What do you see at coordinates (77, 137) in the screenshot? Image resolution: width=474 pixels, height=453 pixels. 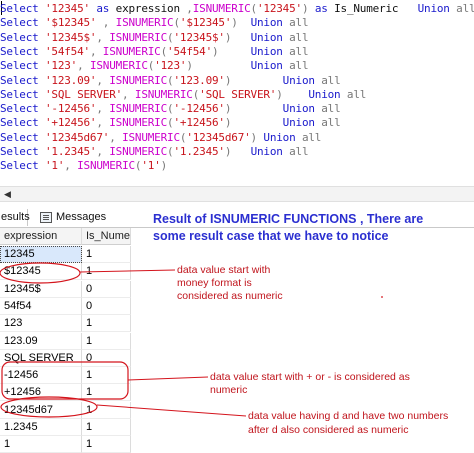 I see `code-token: '12345d67'` at bounding box center [77, 137].